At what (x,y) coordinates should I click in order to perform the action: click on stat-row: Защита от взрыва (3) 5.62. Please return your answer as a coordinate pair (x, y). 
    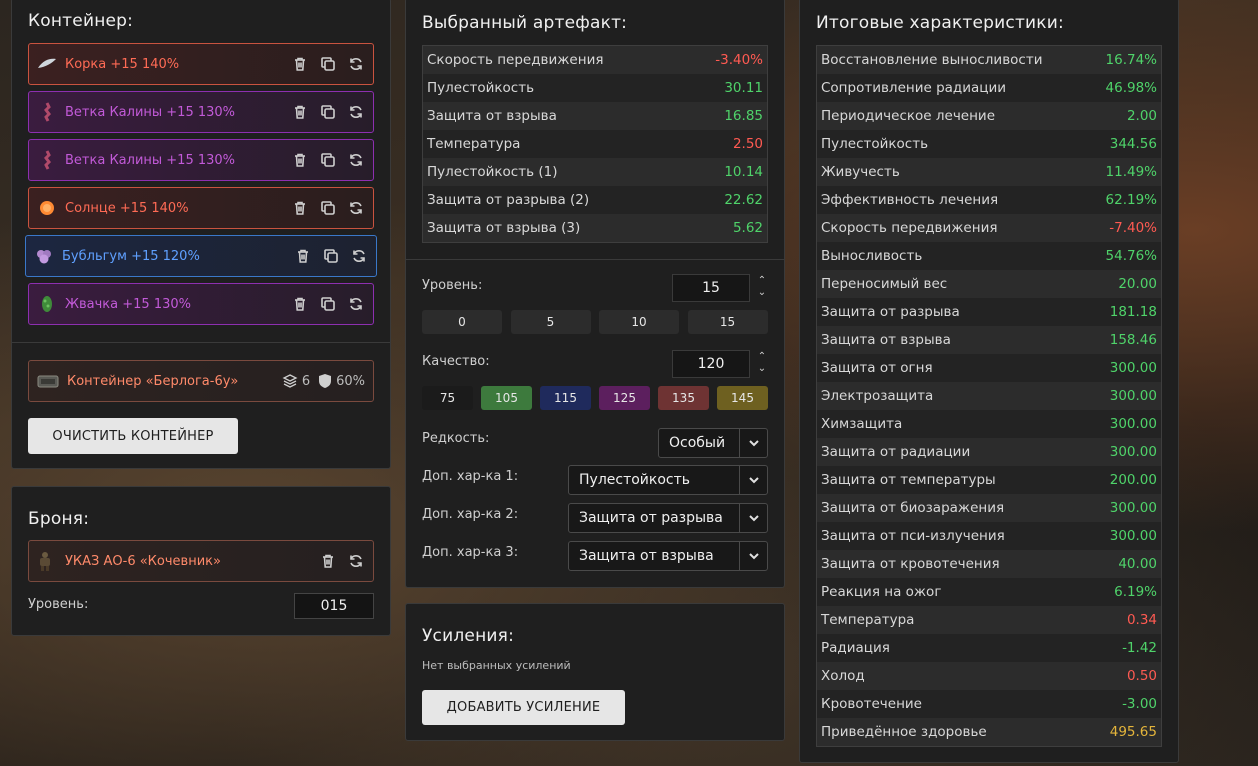
    Looking at the image, I should click on (595, 228).